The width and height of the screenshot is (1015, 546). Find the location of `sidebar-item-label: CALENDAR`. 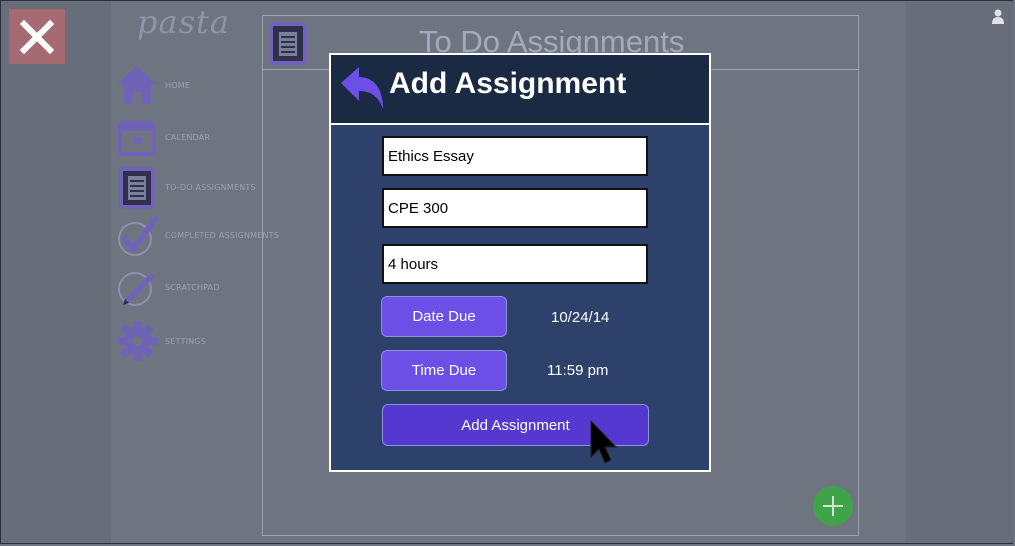

sidebar-item-label: CALENDAR is located at coordinates (188, 137).